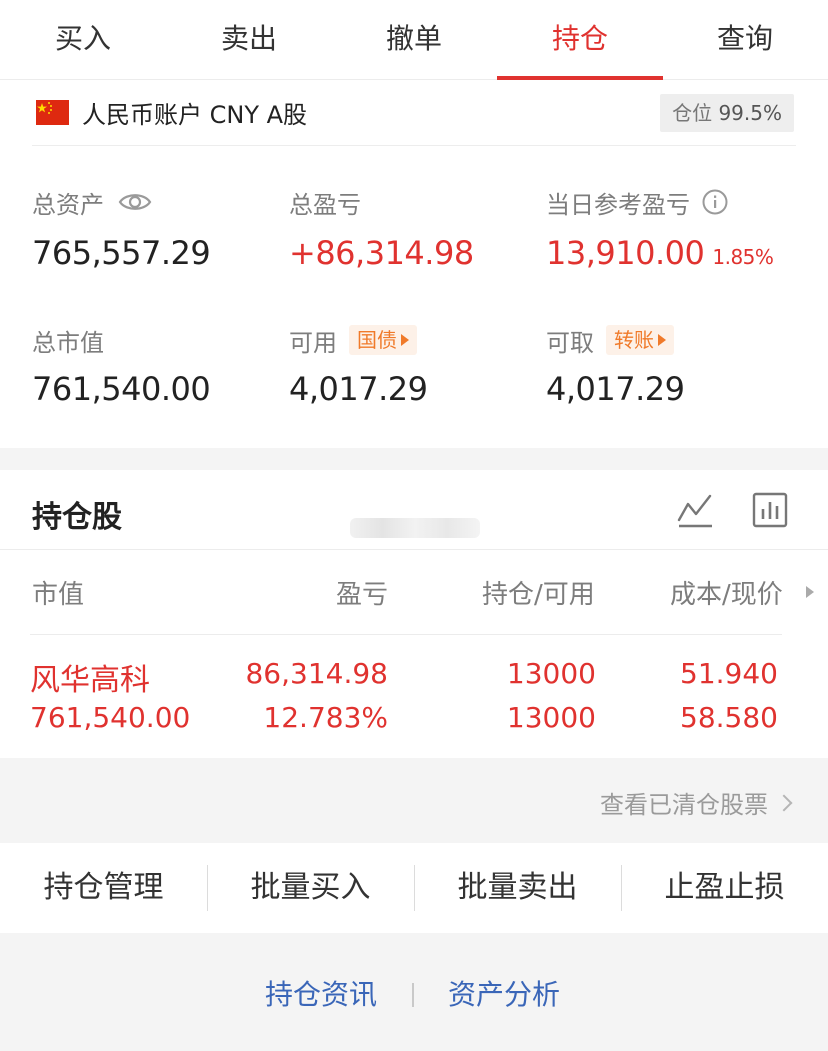  What do you see at coordinates (745, 40) in the screenshot?
I see `tab-query: 查询` at bounding box center [745, 40].